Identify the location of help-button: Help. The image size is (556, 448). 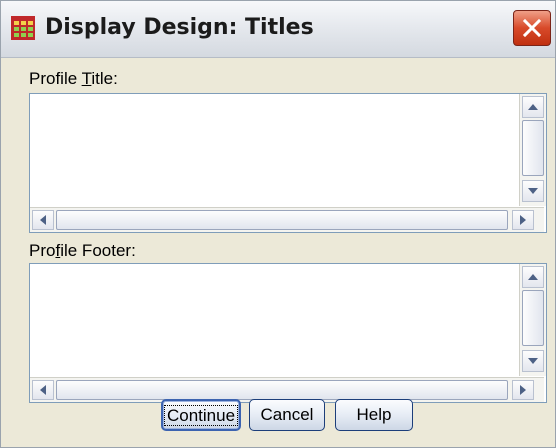
(374, 415).